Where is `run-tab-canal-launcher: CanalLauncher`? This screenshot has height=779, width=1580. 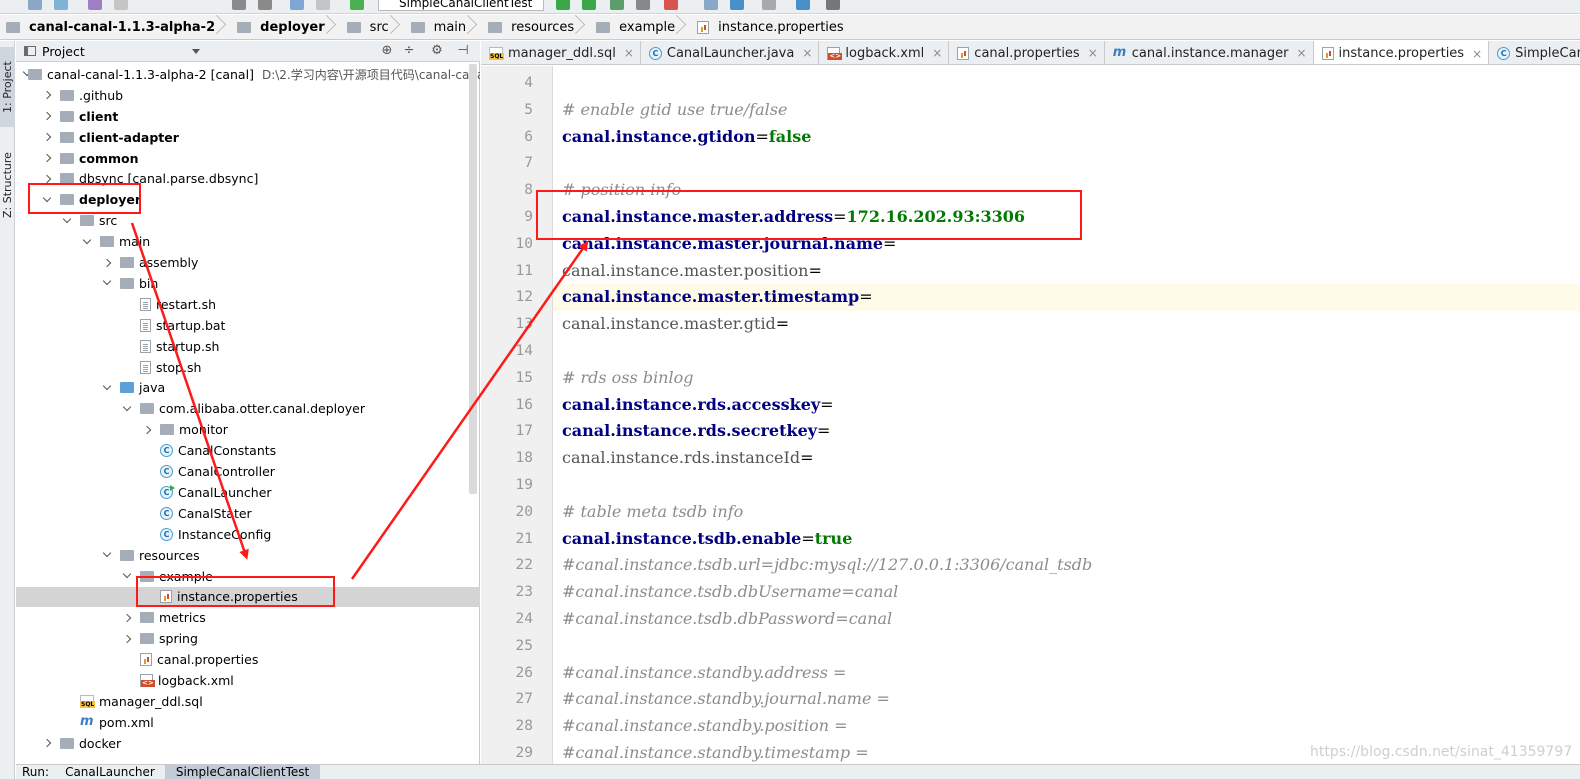 run-tab-canal-launcher: CanalLauncher is located at coordinates (110, 772).